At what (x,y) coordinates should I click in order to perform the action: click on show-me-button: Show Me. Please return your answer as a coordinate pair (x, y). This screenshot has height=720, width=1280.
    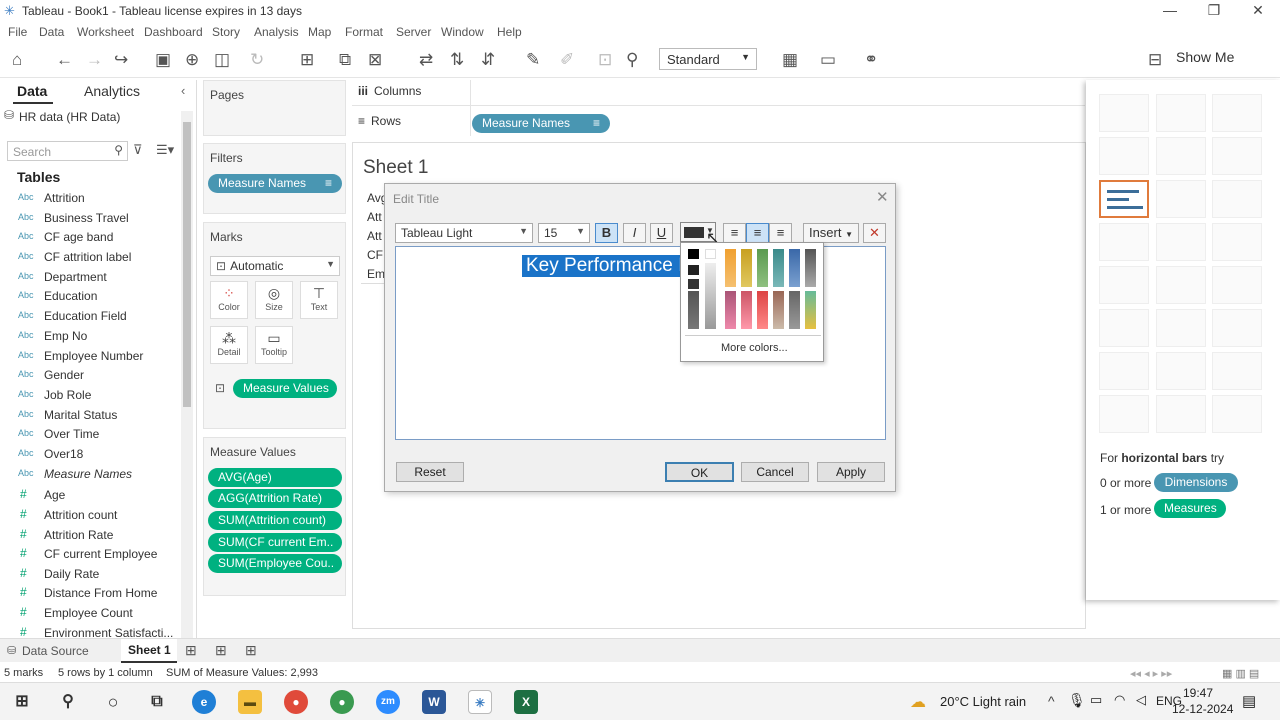
    Looking at the image, I should click on (1205, 57).